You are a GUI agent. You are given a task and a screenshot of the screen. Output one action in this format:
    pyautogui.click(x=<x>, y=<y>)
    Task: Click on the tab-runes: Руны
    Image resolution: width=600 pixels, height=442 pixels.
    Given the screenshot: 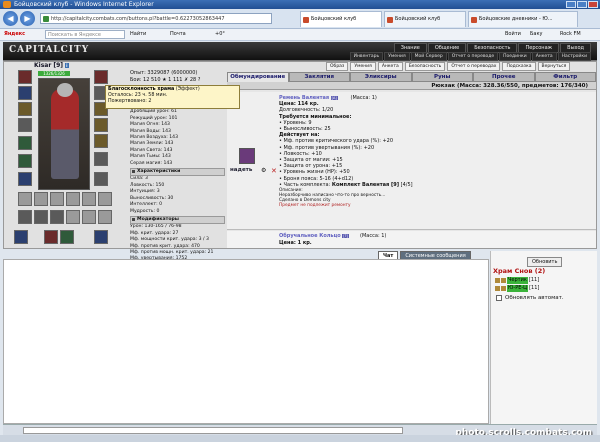 What is the action you would take?
    pyautogui.click(x=442, y=77)
    